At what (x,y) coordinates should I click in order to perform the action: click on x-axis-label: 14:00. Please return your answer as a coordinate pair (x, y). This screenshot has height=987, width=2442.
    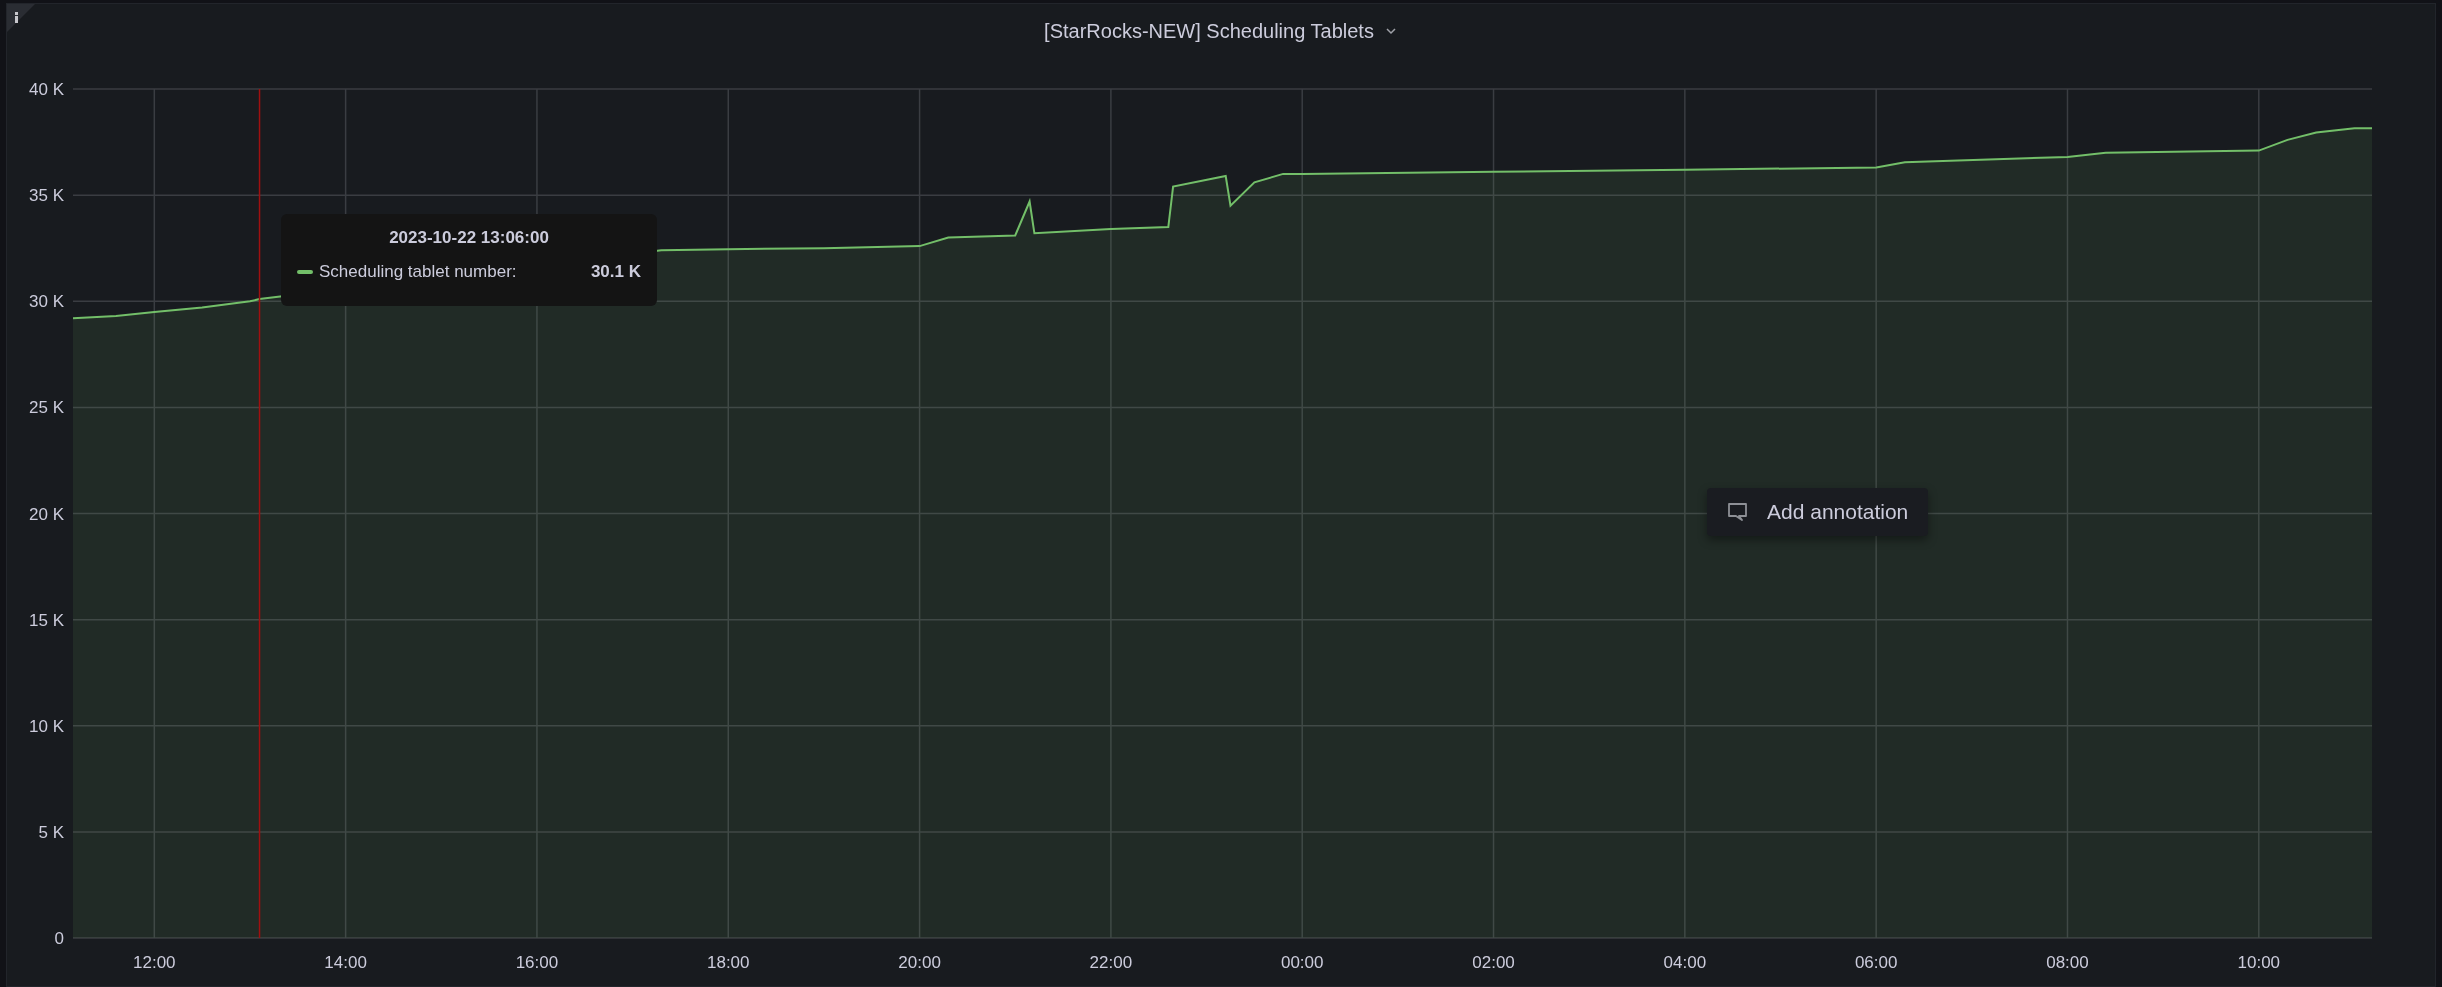
    Looking at the image, I should click on (345, 962).